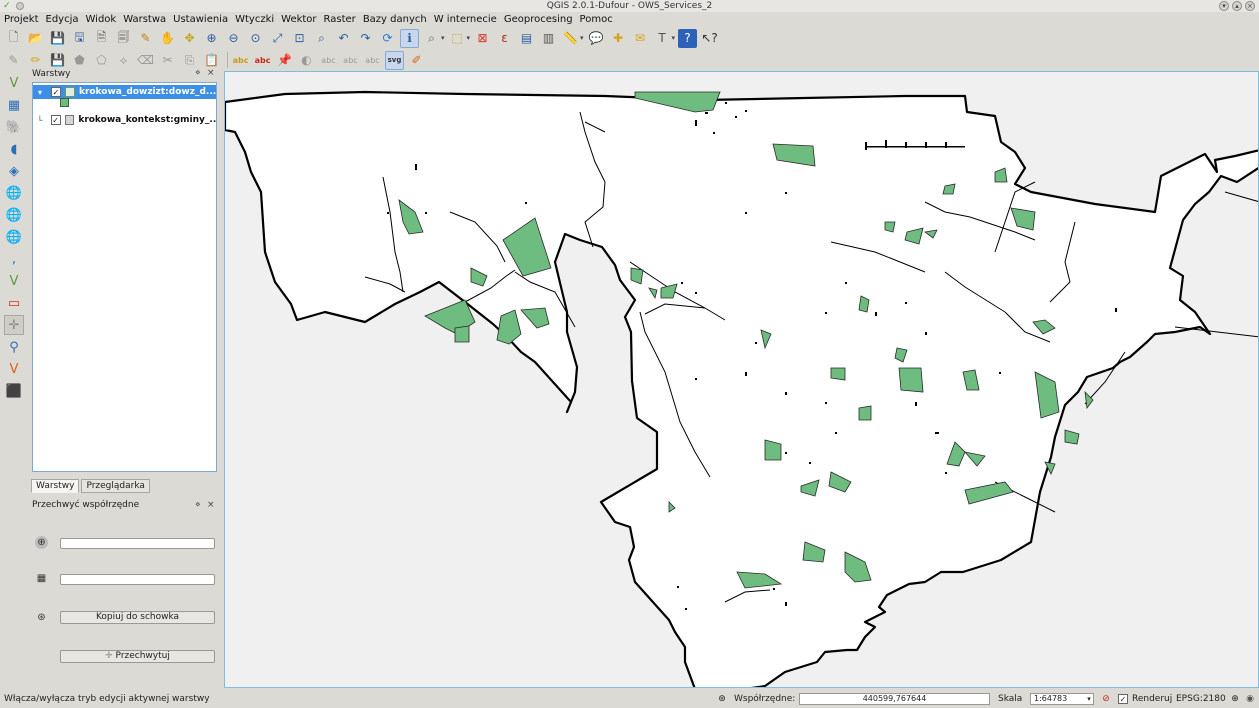  What do you see at coordinates (144, 19) in the screenshot?
I see `menu-warstwa: Warstwa` at bounding box center [144, 19].